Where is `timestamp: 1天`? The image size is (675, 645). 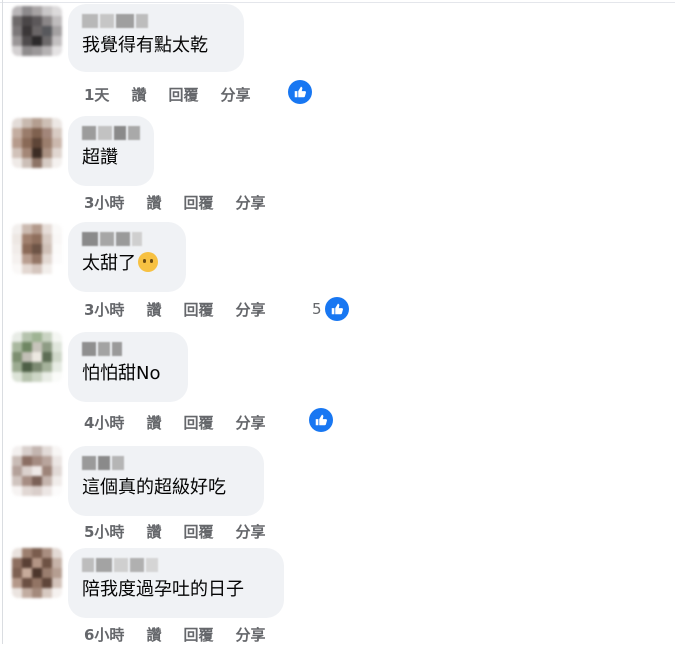 timestamp: 1天 is located at coordinates (96, 94).